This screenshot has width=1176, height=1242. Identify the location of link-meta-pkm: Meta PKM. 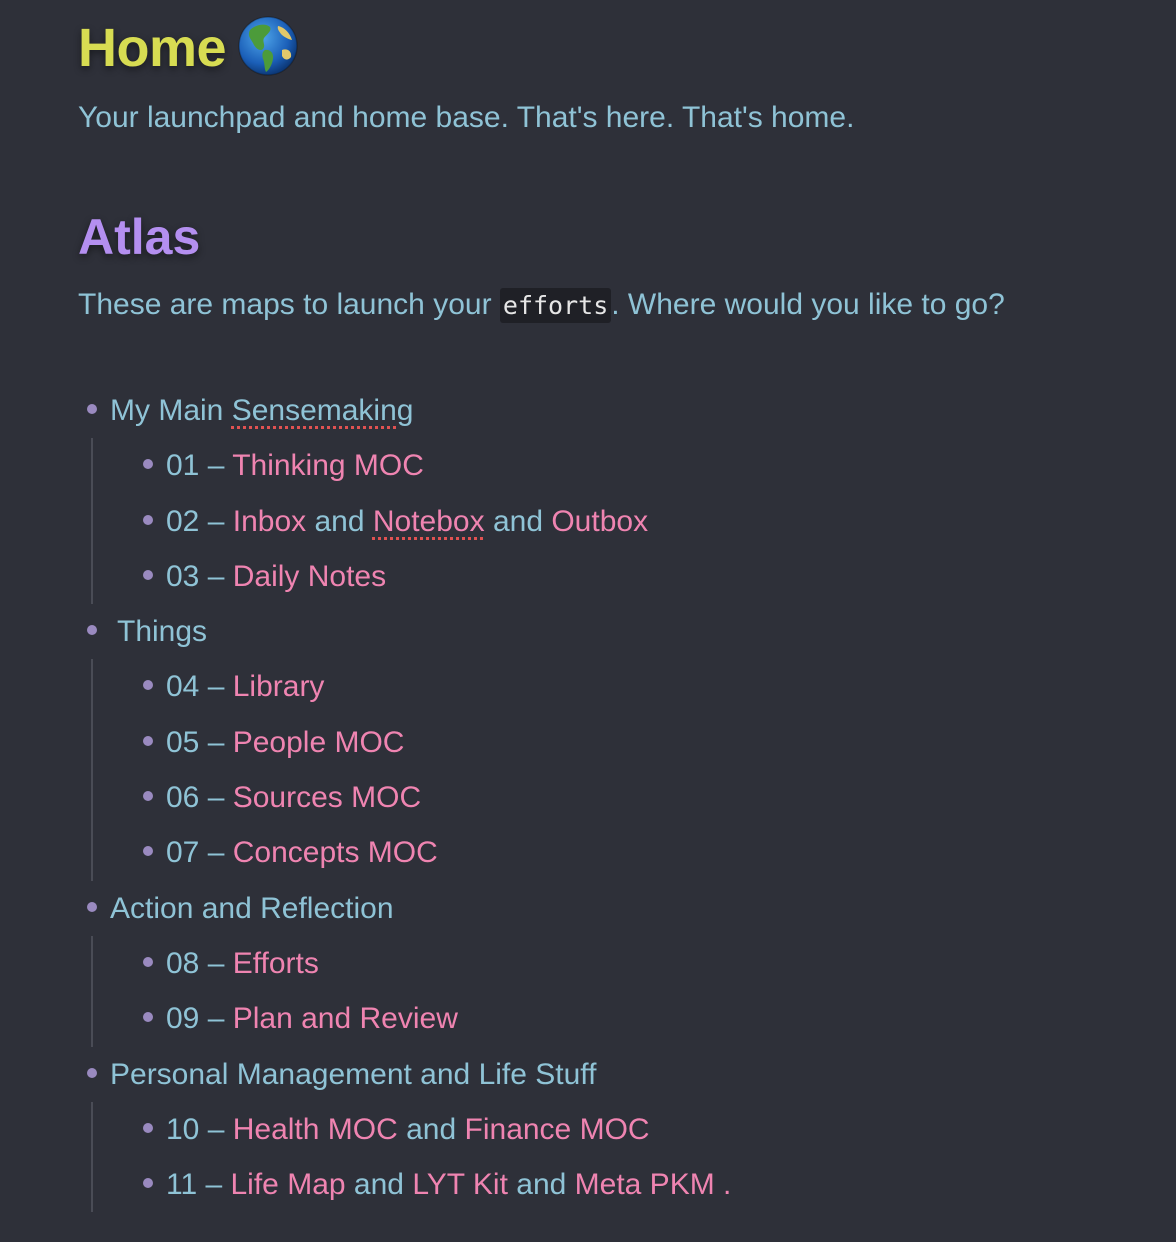
(645, 1184).